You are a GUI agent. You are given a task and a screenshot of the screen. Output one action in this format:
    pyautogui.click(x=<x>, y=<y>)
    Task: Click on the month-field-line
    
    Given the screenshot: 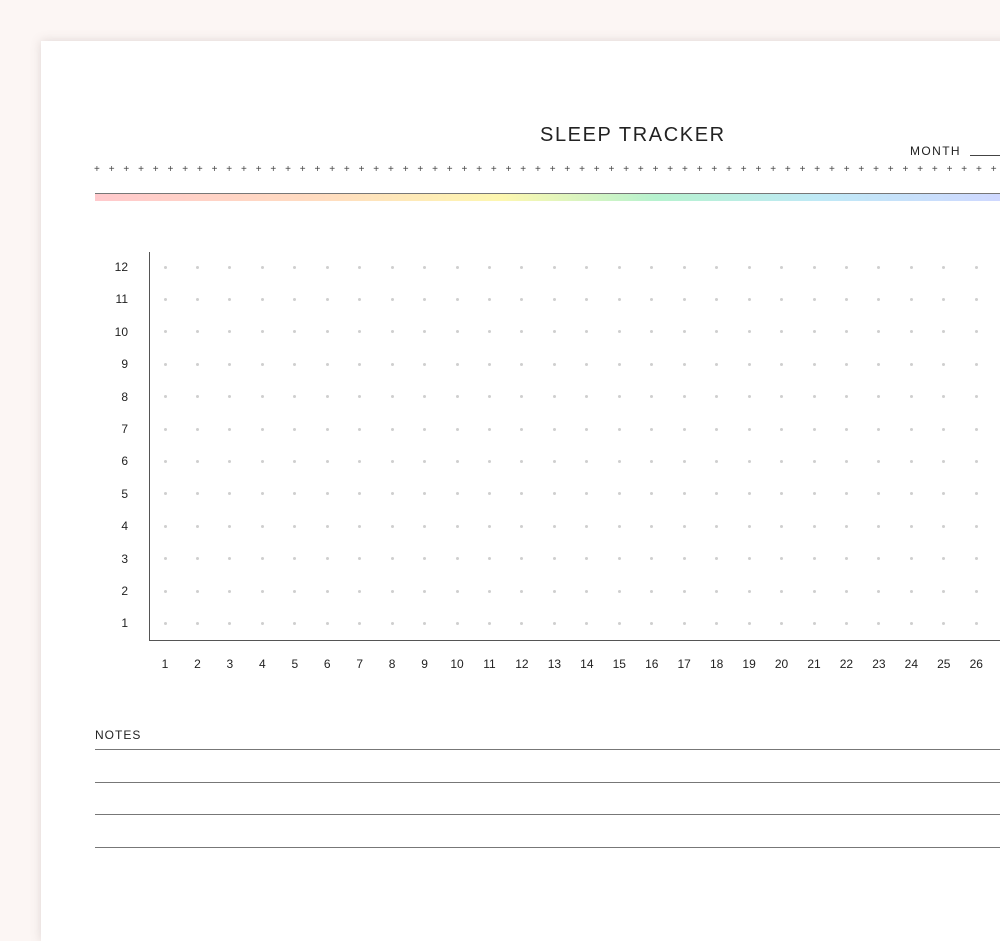 What is the action you would take?
    pyautogui.click(x=985, y=155)
    